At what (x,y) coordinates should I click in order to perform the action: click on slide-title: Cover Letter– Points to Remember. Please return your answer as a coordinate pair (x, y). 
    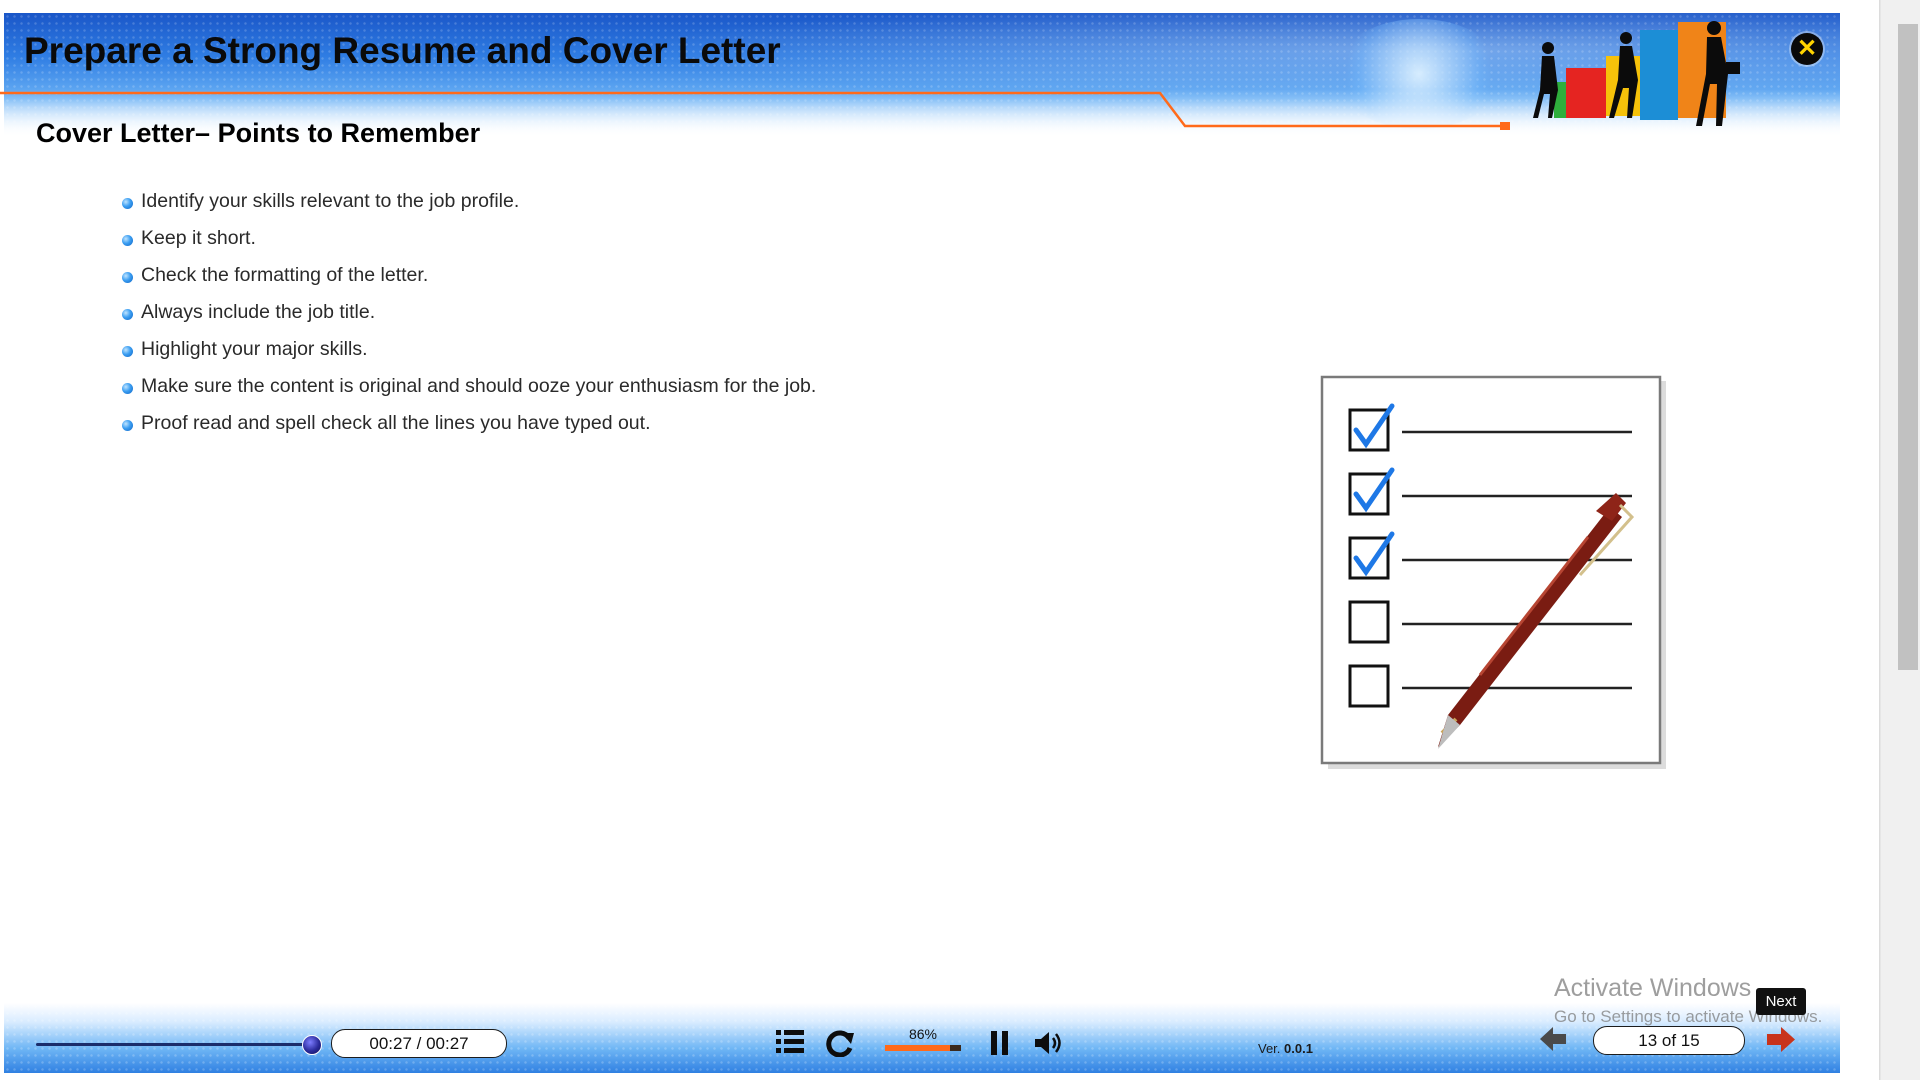
    Looking at the image, I should click on (258, 133).